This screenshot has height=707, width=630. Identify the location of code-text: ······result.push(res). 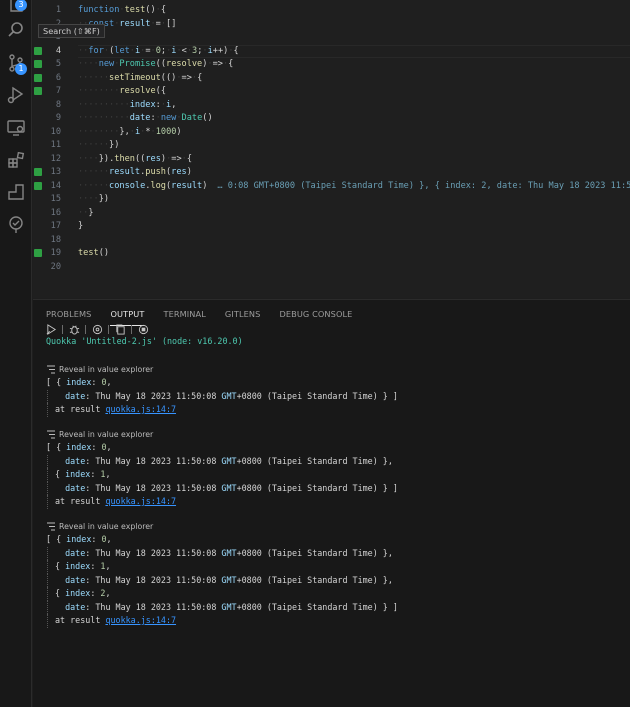
(135, 172).